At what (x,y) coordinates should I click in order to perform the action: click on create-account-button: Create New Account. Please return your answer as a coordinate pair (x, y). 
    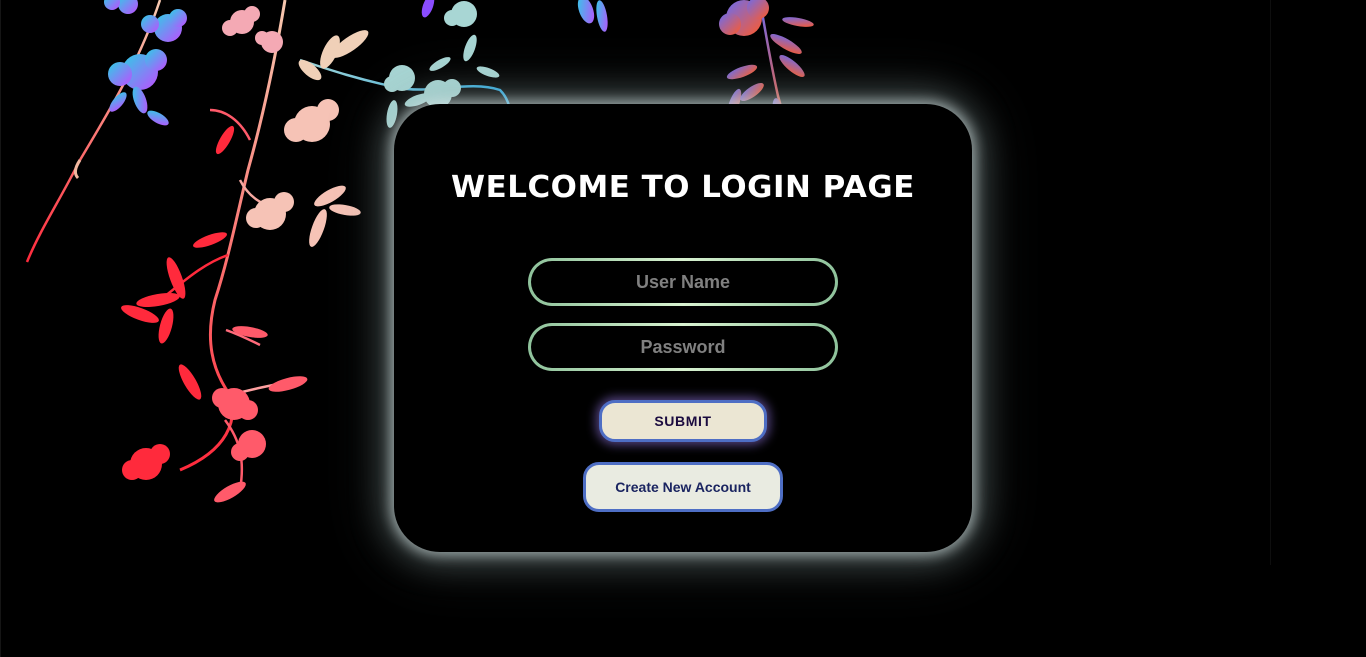
    Looking at the image, I should click on (683, 487).